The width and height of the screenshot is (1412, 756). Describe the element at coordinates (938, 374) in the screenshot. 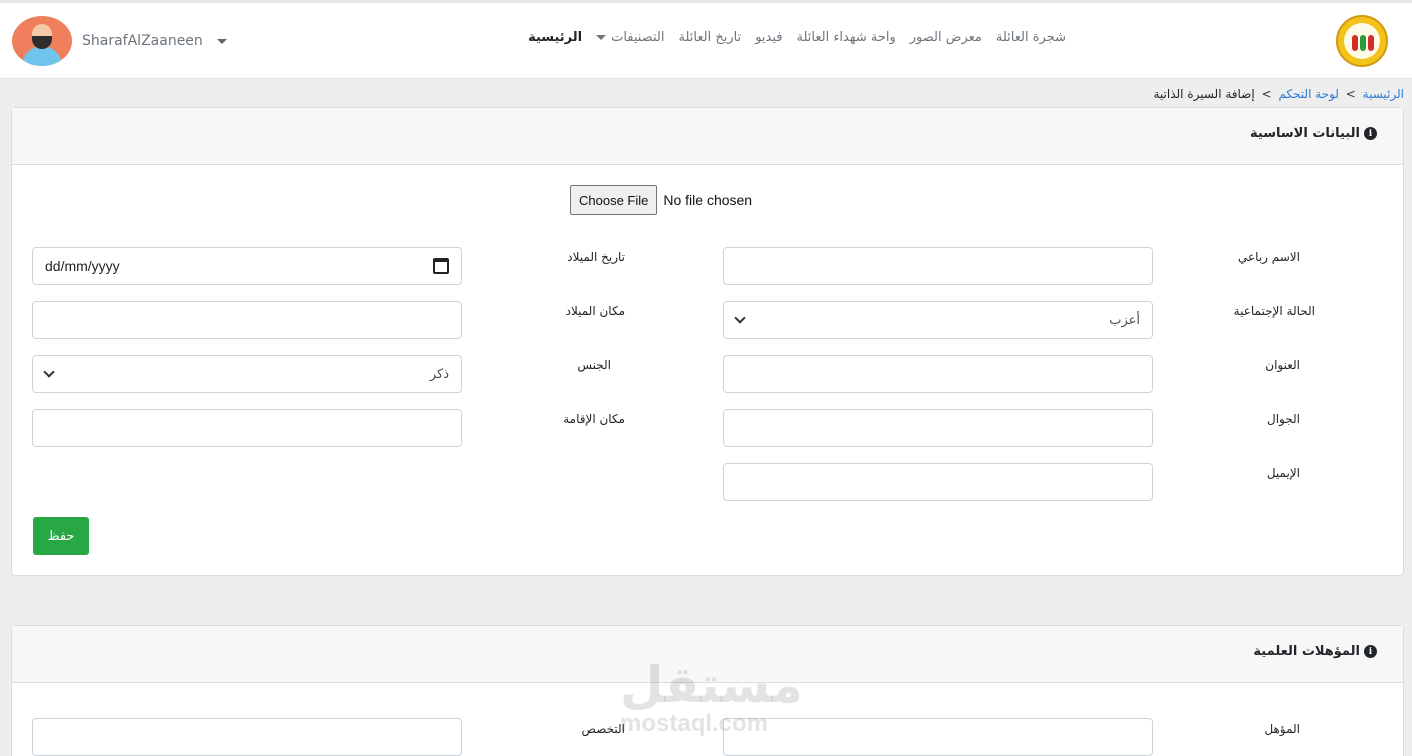

I see `address-input` at that location.